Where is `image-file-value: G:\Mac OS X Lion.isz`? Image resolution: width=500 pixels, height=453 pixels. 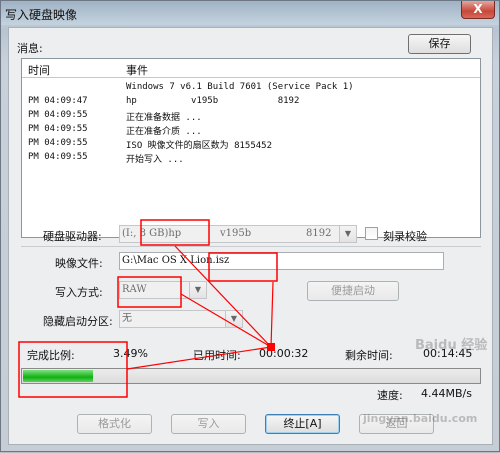 image-file-value: G:\Mac OS X Lion.isz is located at coordinates (176, 260).